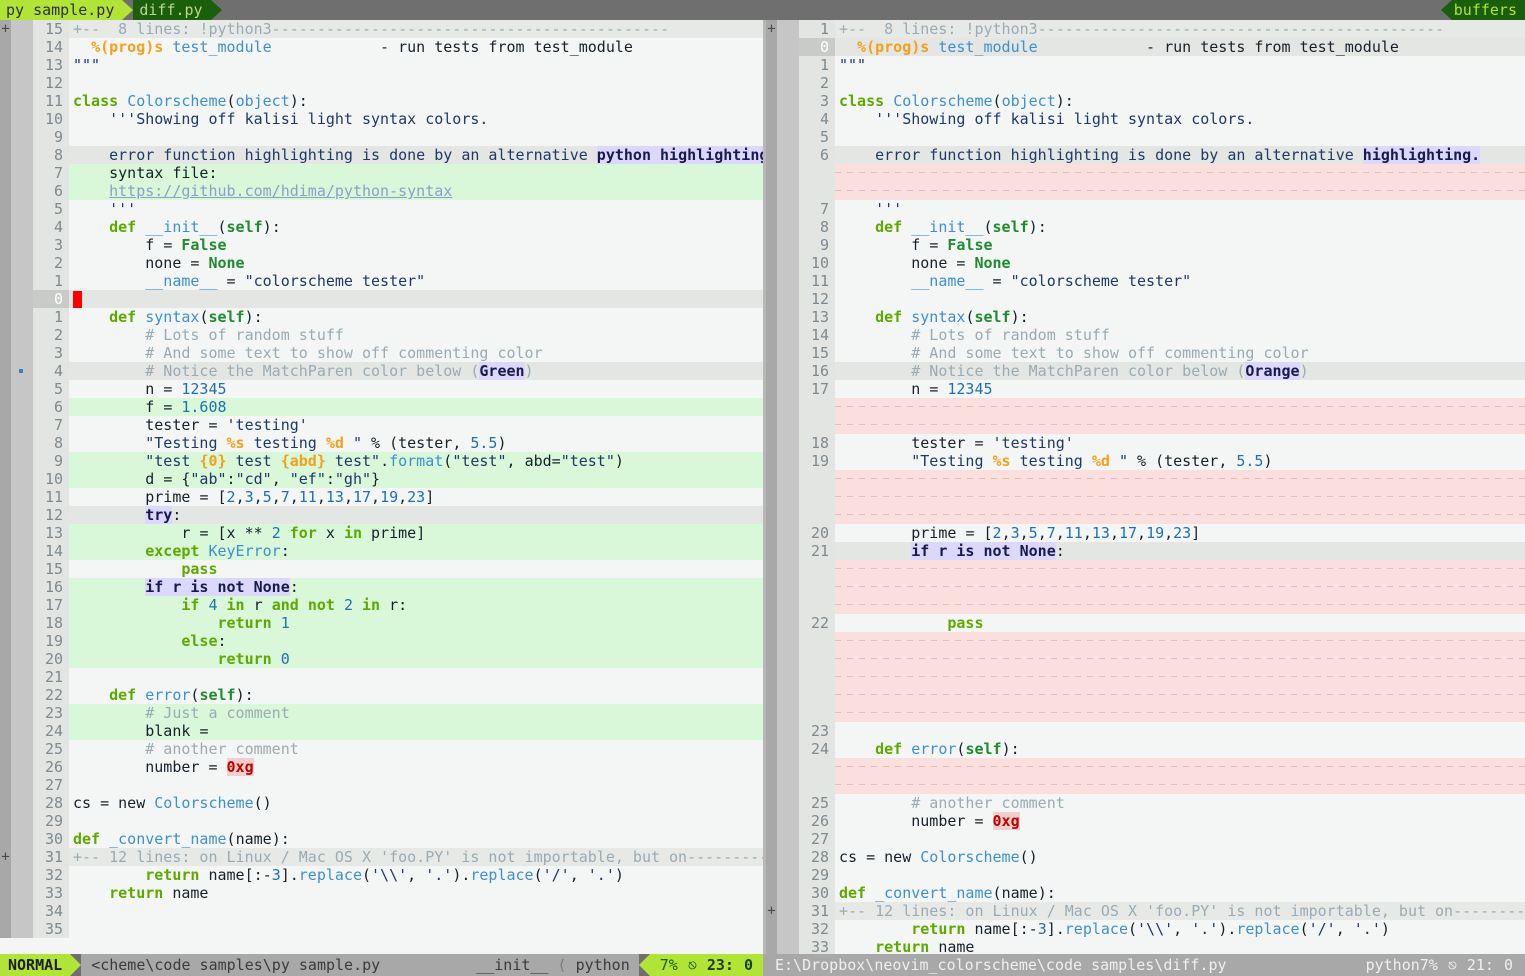  I want to click on code-row: 28 cs = new Colorscheme(), so click(1145, 857).